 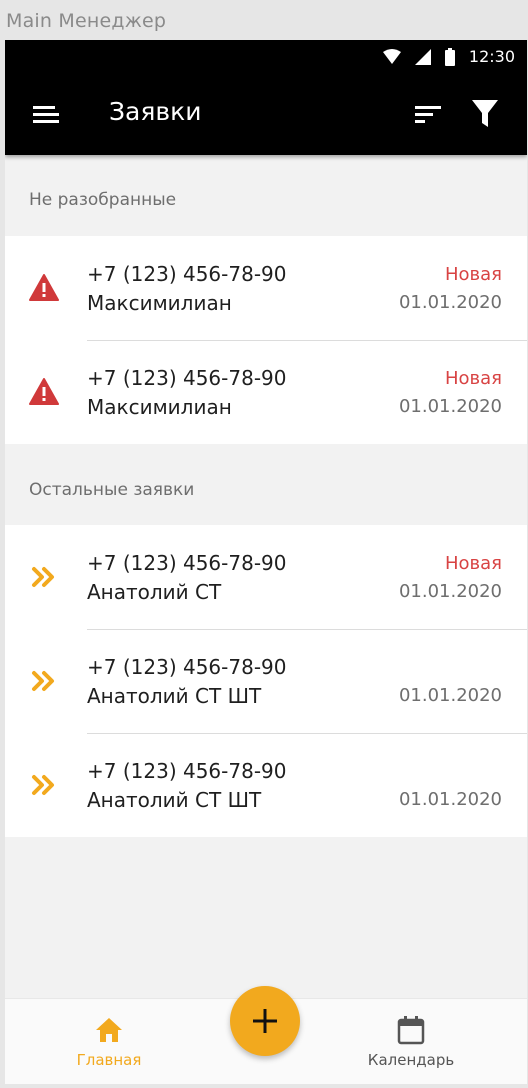 I want to click on app-bar: Заявки, so click(x=266, y=115).